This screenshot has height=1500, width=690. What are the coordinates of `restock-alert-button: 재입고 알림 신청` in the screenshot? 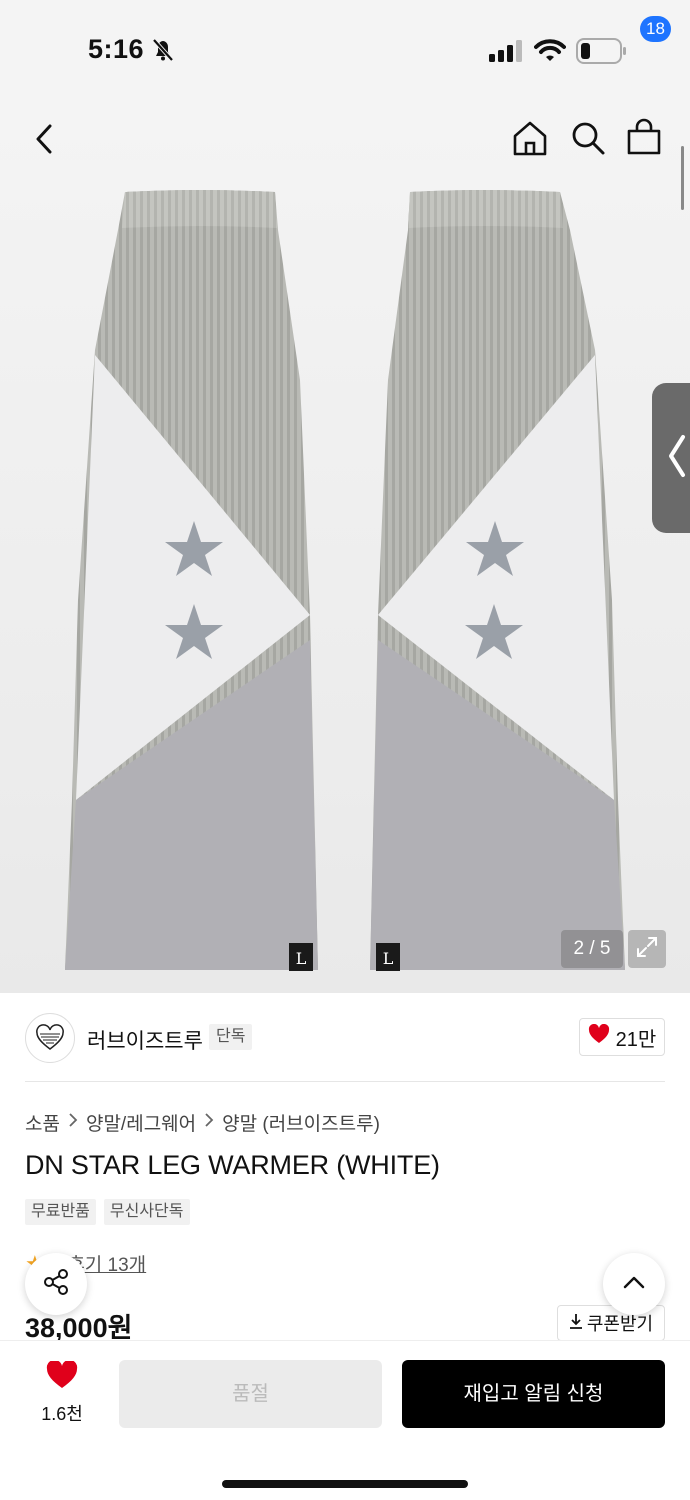 It's located at (533, 1394).